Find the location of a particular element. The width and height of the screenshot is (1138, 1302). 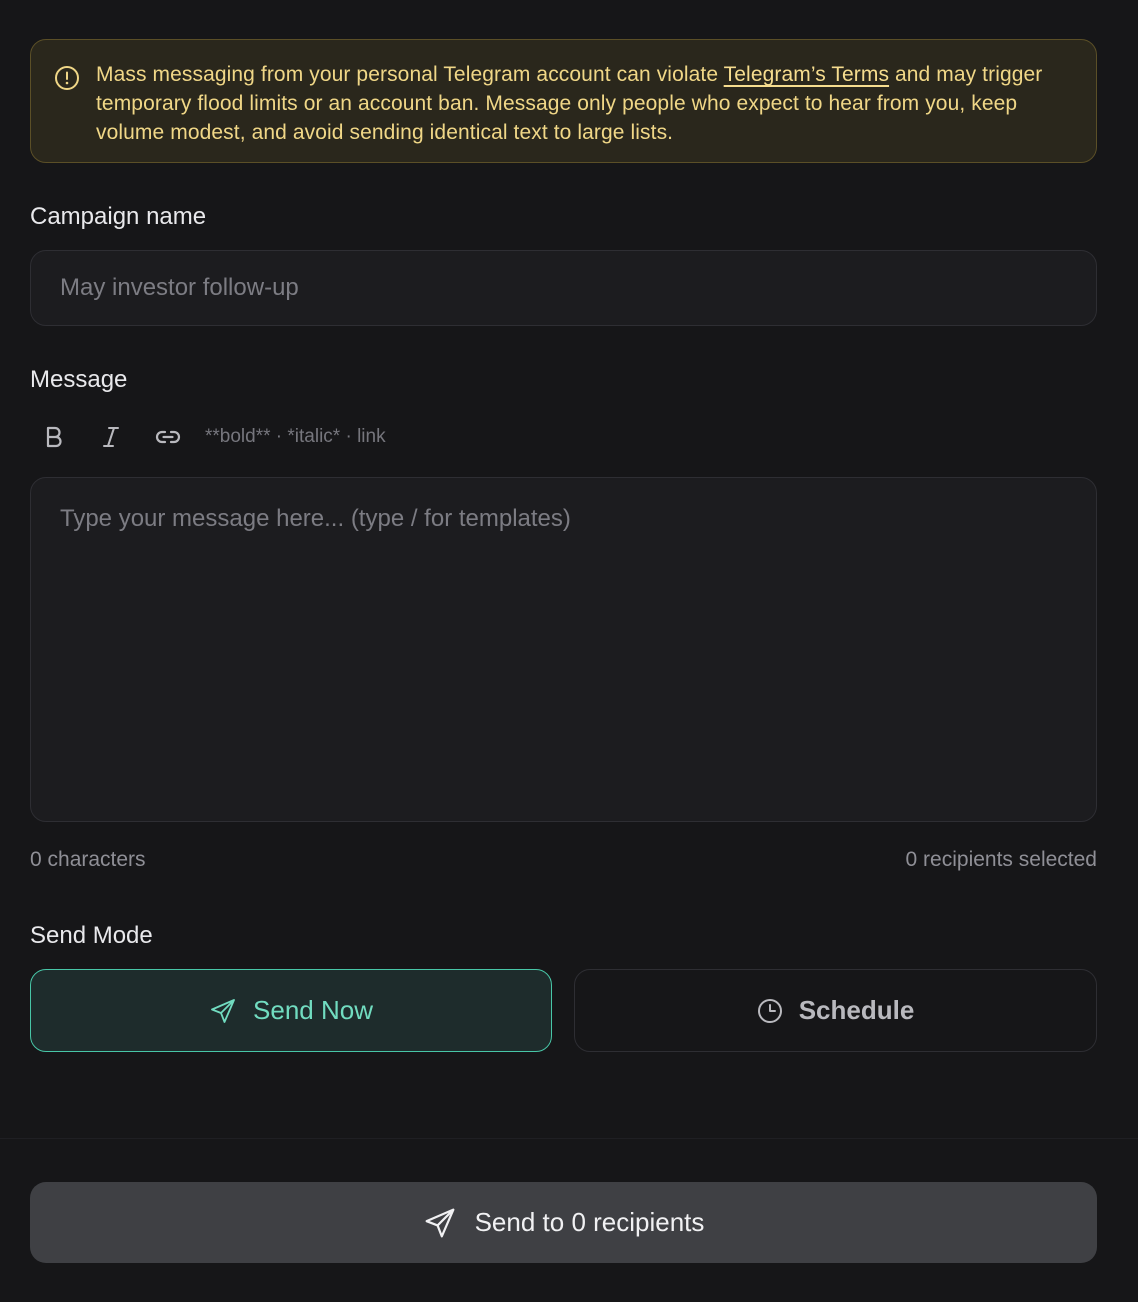

footer-divider is located at coordinates (569, 1138).